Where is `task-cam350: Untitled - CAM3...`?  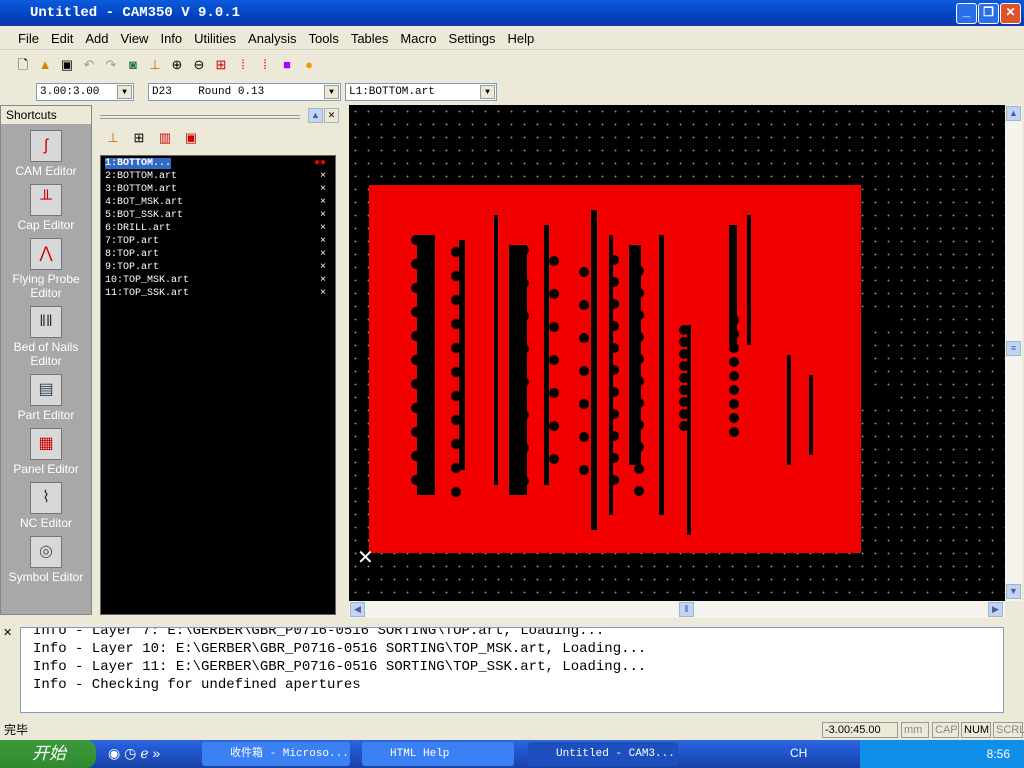 task-cam350: Untitled - CAM3... is located at coordinates (603, 754).